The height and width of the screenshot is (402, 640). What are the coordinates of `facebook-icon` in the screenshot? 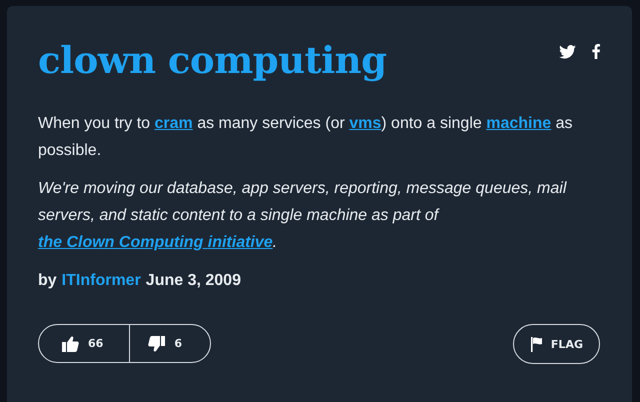 It's located at (596, 51).